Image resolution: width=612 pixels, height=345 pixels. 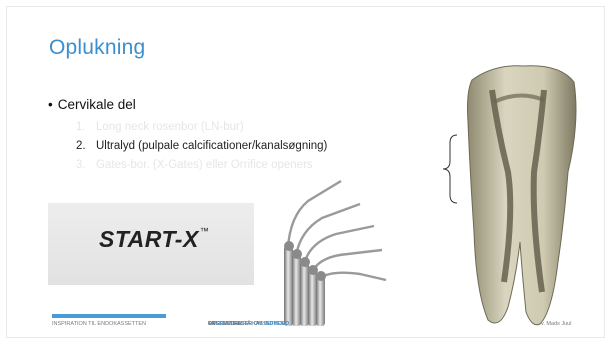 I want to click on bullet-cervikale: • Cervikale del, so click(x=92, y=104).